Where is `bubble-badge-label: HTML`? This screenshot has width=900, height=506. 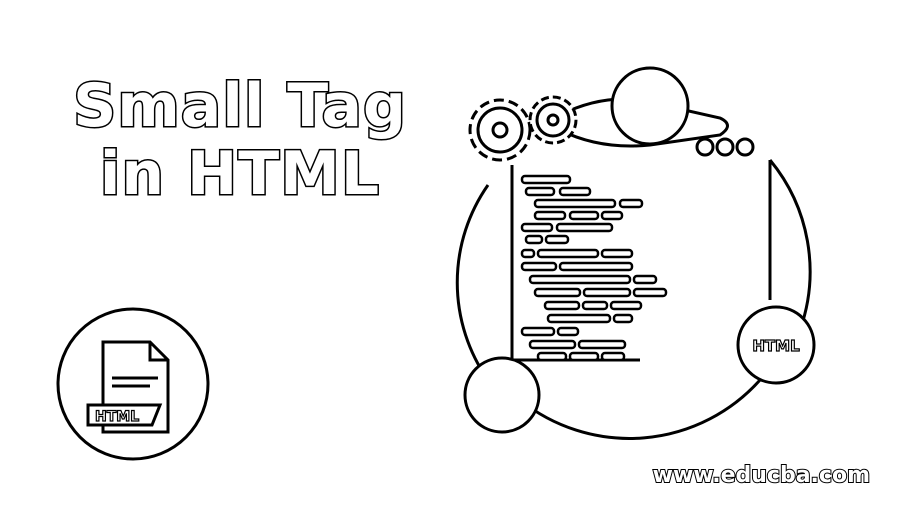 bubble-badge-label: HTML is located at coordinates (776, 346).